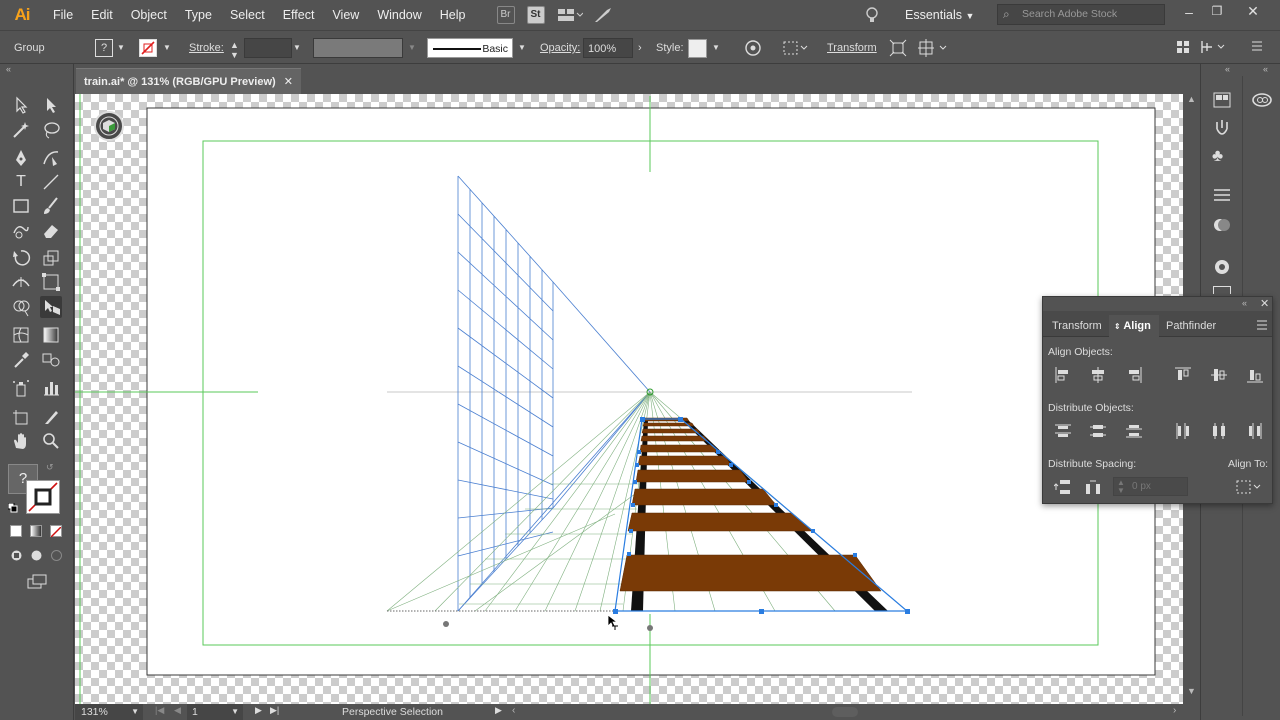 Image resolution: width=1280 pixels, height=720 pixels. Describe the element at coordinates (36, 531) in the screenshot. I see `color-mode-gradient-icon` at that location.